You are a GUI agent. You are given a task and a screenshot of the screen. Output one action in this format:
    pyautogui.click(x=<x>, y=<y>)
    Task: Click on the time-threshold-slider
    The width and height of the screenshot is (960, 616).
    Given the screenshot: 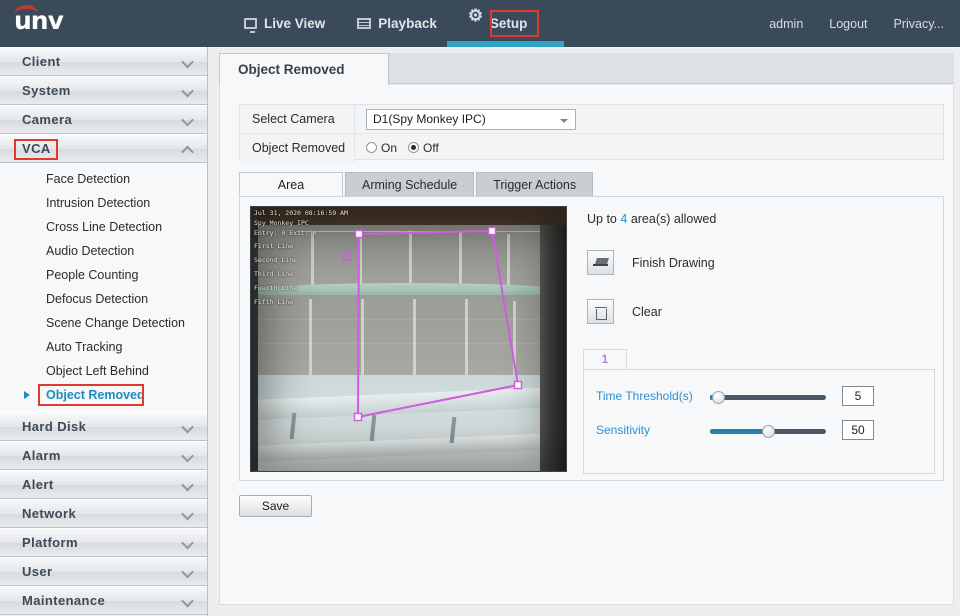 What is the action you would take?
    pyautogui.click(x=768, y=397)
    